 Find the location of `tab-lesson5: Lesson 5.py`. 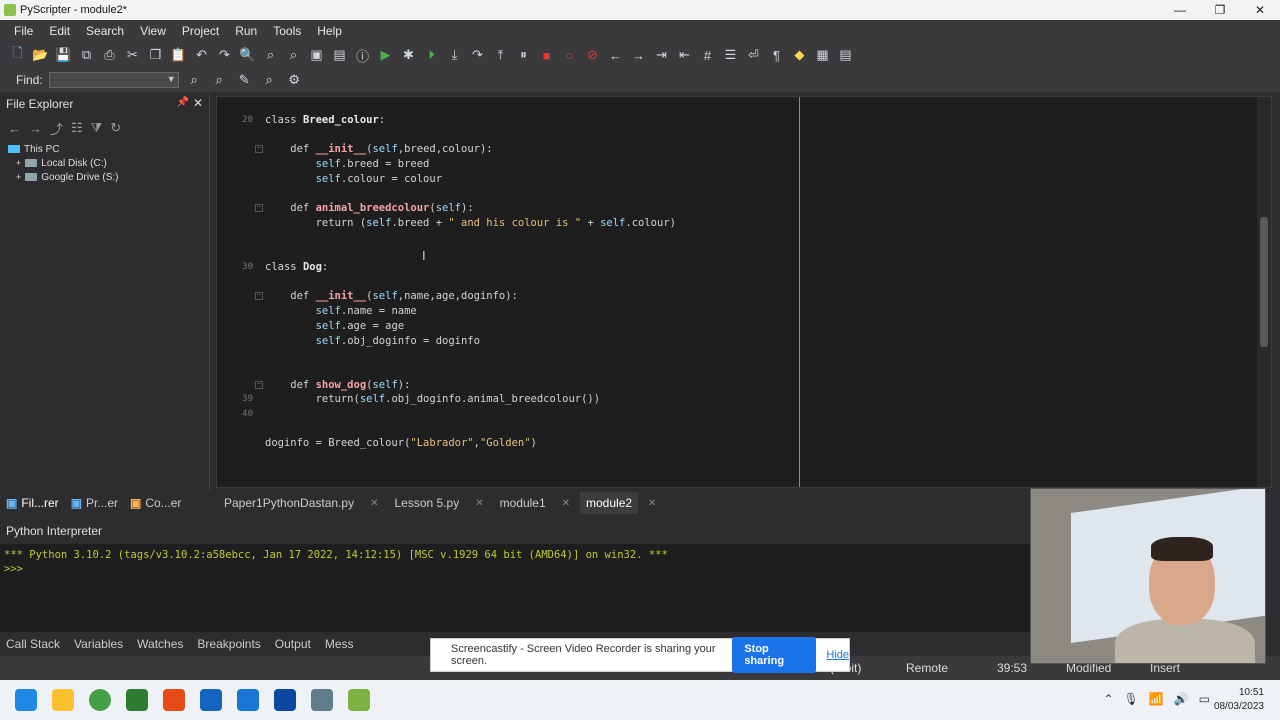

tab-lesson5: Lesson 5.py is located at coordinates (426, 503).